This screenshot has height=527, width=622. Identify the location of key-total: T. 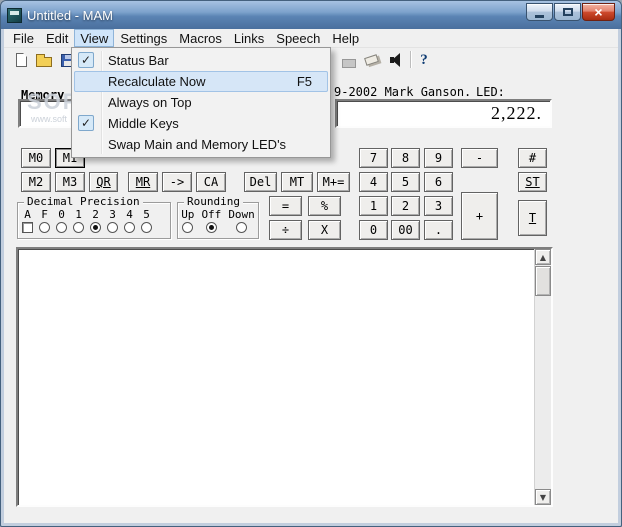
(532, 218).